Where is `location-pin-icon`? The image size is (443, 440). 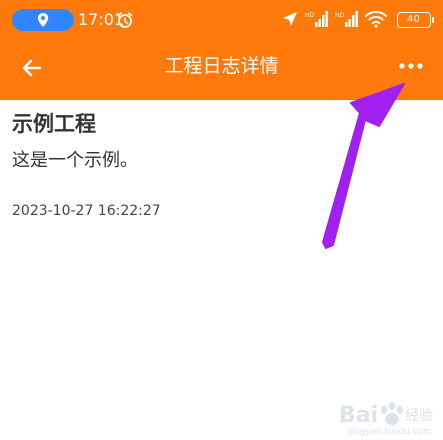
location-pin-icon is located at coordinates (43, 20).